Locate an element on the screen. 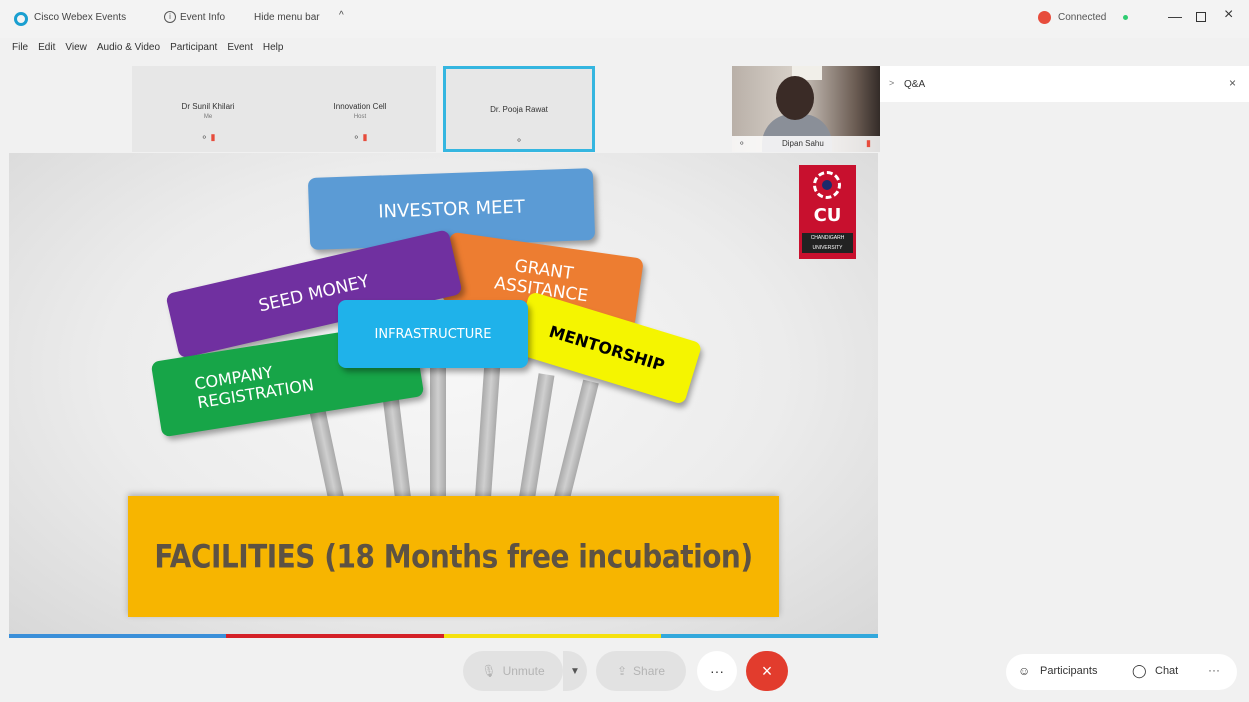 This screenshot has width=1249, height=702. university-logo: CU CHANDIGARH UNIVERSITY is located at coordinates (827, 212).